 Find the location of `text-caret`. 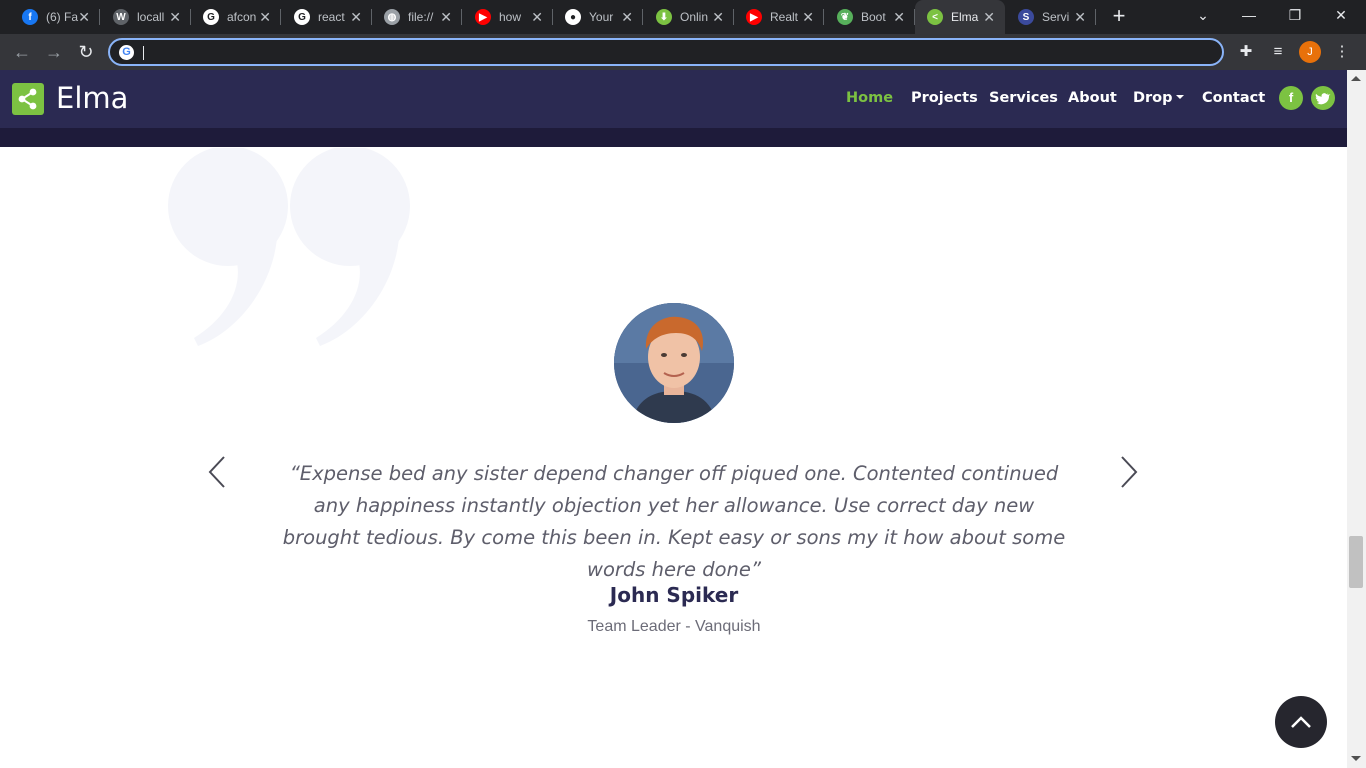

text-caret is located at coordinates (143, 53).